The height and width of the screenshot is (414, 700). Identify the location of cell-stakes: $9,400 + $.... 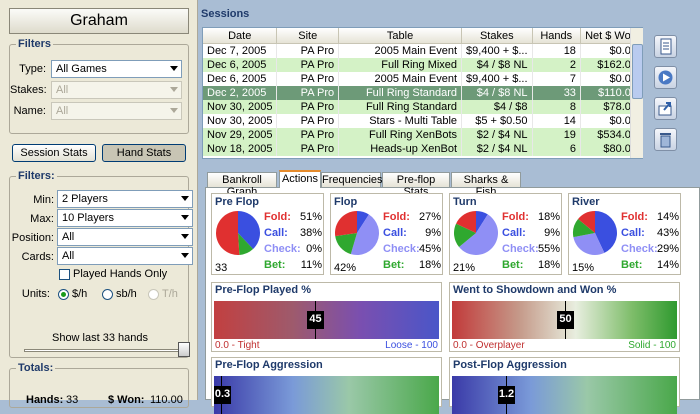
(497, 79).